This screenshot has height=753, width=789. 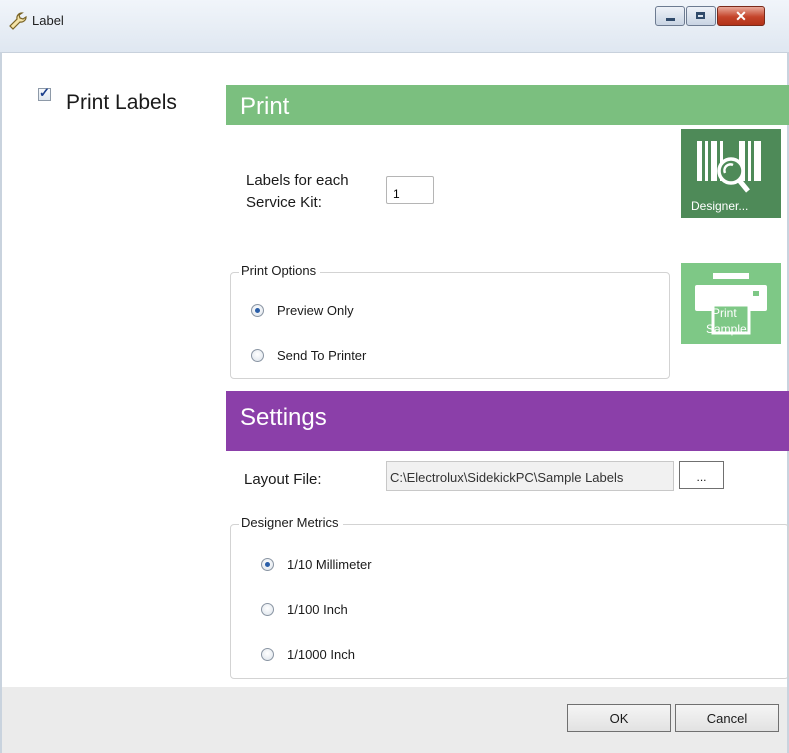 I want to click on labels-per-kit-label-line2: Service Kit:, so click(x=284, y=202).